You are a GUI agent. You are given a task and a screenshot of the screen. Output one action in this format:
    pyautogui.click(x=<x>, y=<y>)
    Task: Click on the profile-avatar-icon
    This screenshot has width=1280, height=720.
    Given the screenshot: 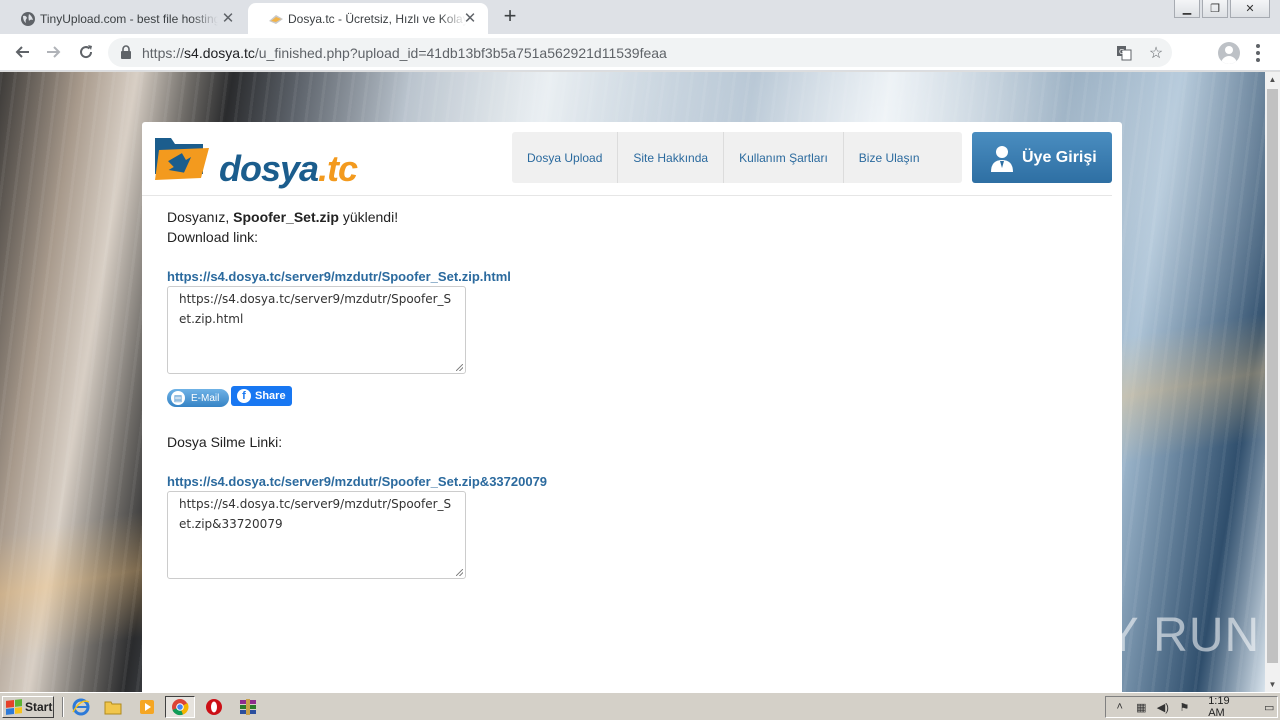 What is the action you would take?
    pyautogui.click(x=1229, y=52)
    